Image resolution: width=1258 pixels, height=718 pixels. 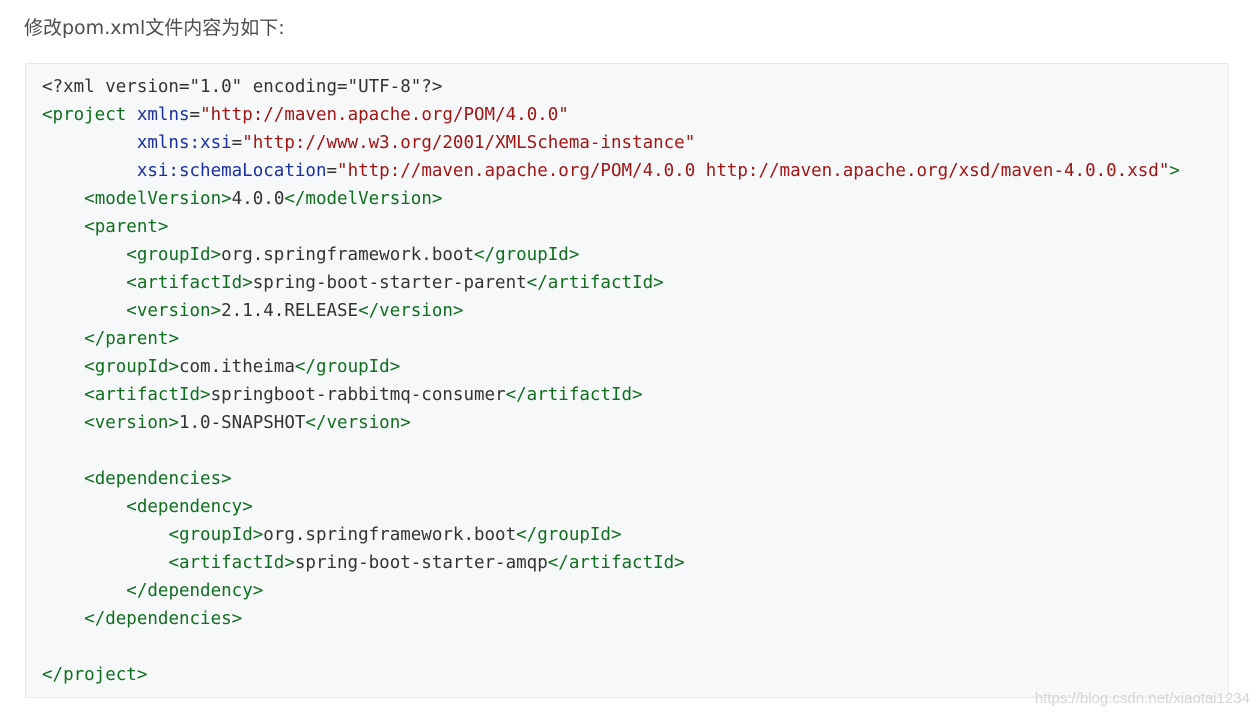 What do you see at coordinates (154, 28) in the screenshot?
I see `intro-text: 修改pom.xml文件内容为如下:` at bounding box center [154, 28].